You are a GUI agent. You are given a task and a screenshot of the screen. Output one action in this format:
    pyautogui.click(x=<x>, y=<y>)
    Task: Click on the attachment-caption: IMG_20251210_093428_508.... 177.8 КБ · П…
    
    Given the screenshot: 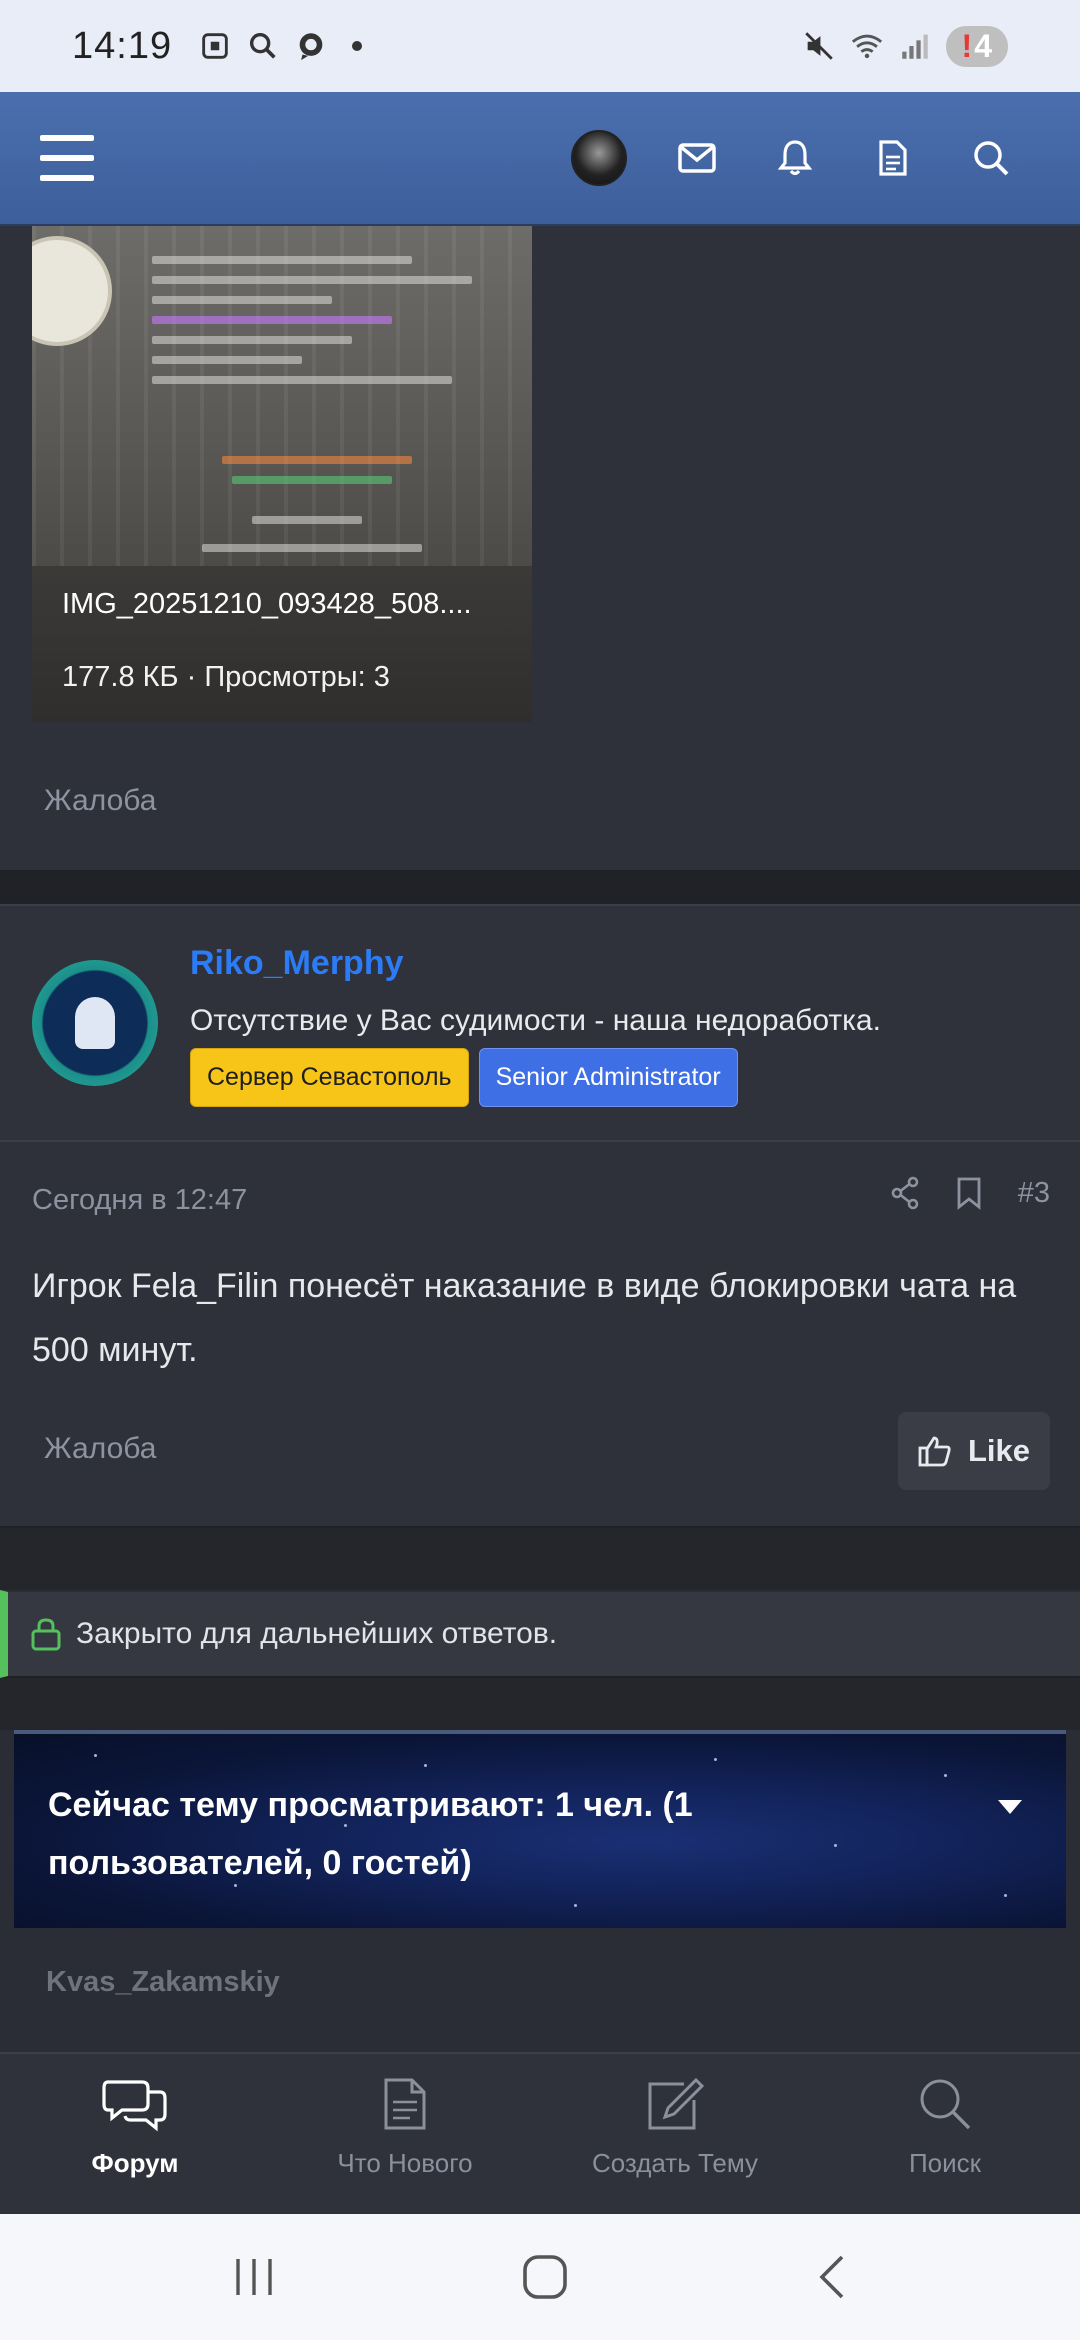 What is the action you would take?
    pyautogui.click(x=282, y=644)
    